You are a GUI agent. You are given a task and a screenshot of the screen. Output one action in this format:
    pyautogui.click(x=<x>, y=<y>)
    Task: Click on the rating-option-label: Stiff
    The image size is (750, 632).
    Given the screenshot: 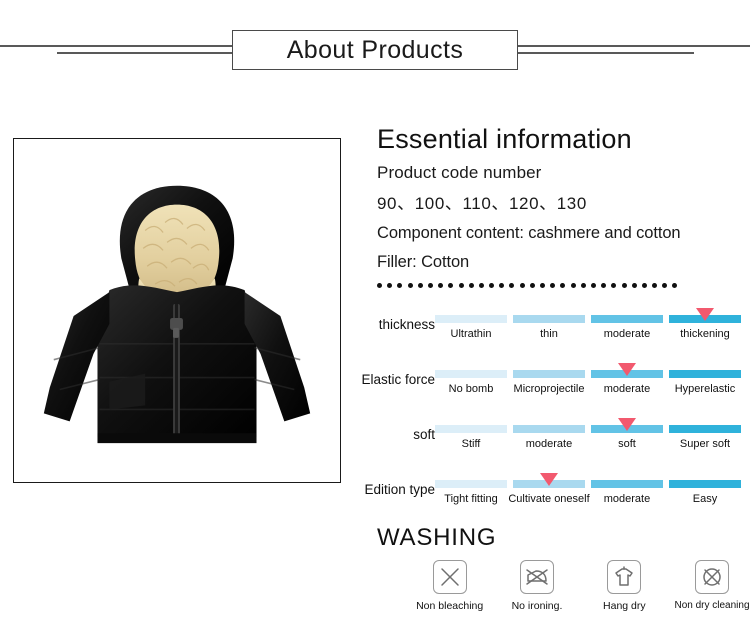 What is the action you would take?
    pyautogui.click(x=471, y=444)
    